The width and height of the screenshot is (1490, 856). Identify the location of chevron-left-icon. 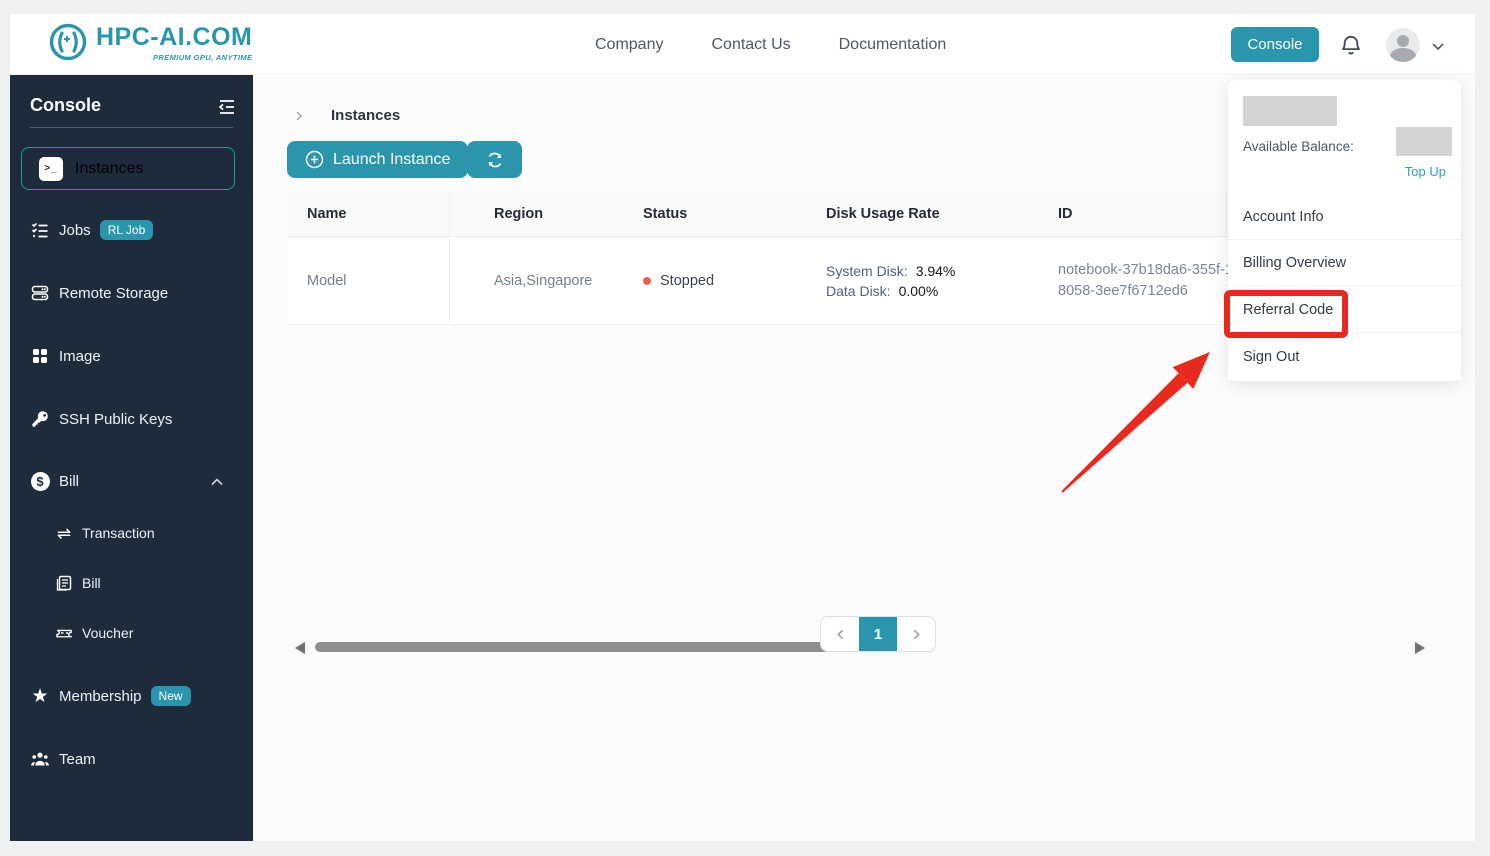
(839, 634).